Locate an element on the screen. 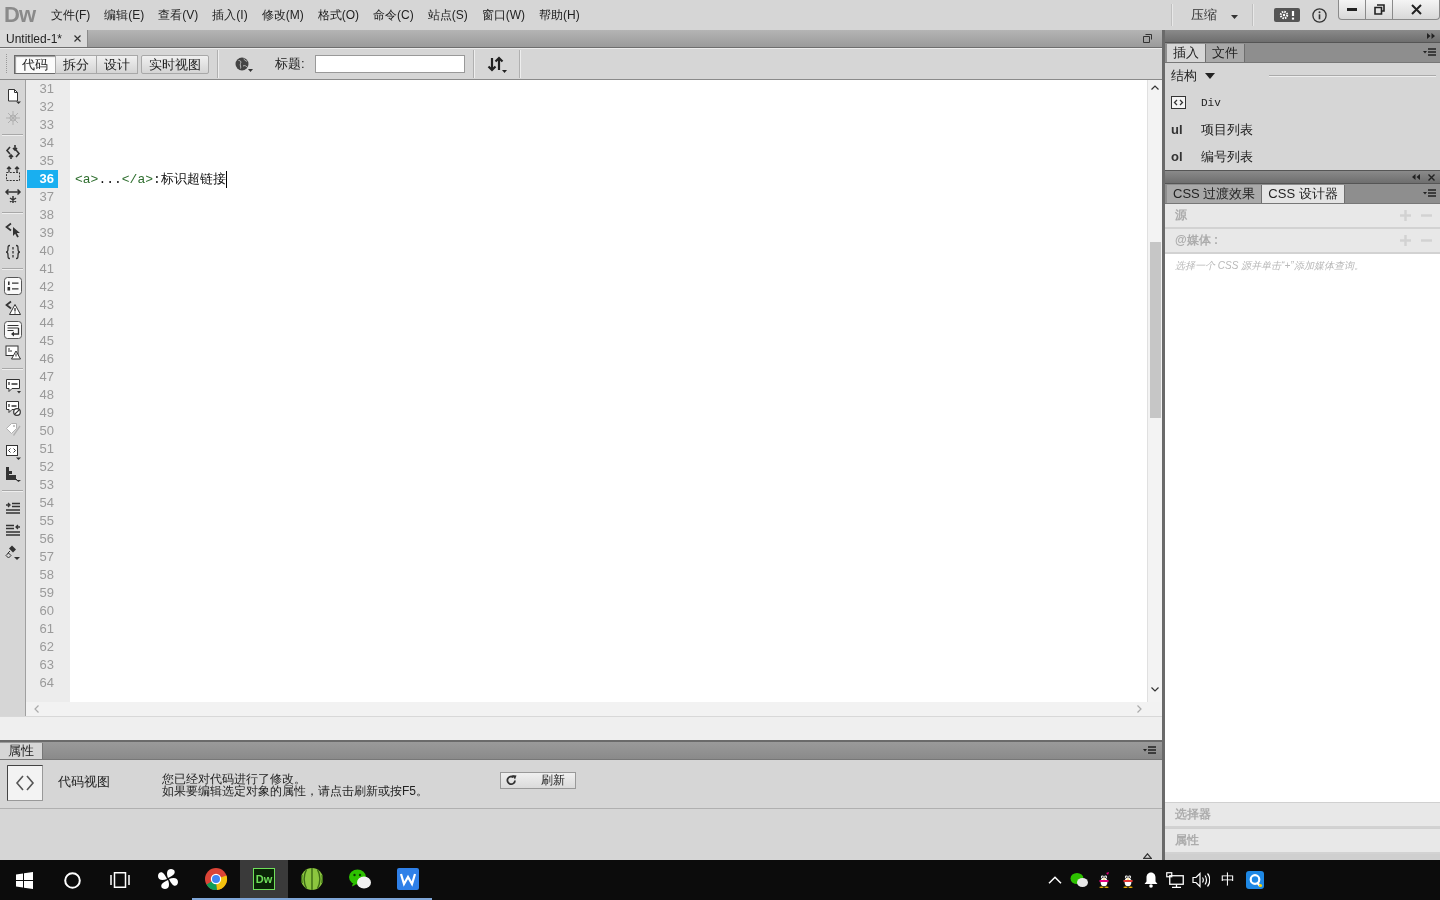 The image size is (1440, 900). up-down-arrows-icon is located at coordinates (496, 64).